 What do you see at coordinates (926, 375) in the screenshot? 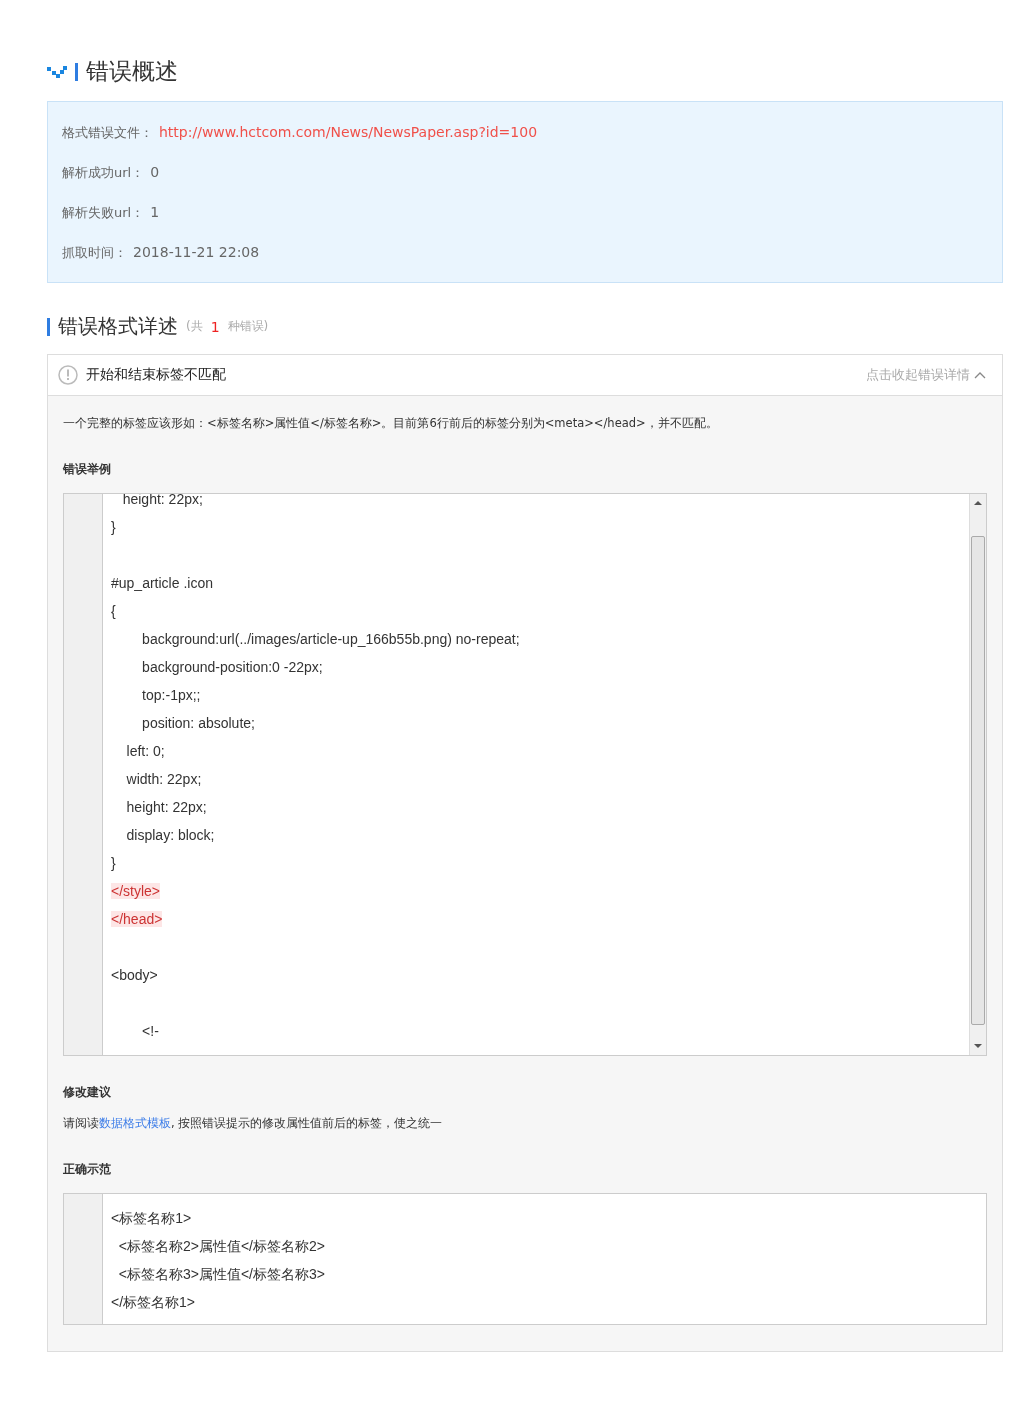
I see `collapse-toggle: 点击收起错误详情` at bounding box center [926, 375].